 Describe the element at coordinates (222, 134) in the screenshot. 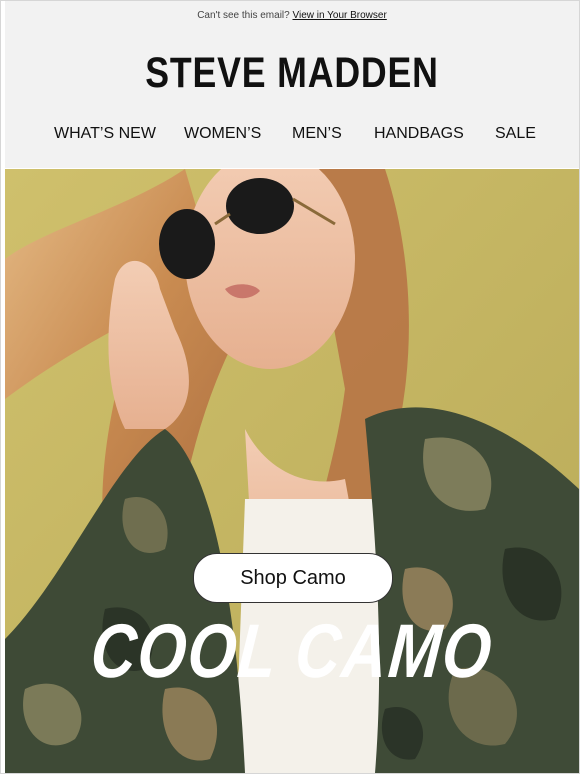

I see `nav-item-womens: WOMEN’S` at that location.